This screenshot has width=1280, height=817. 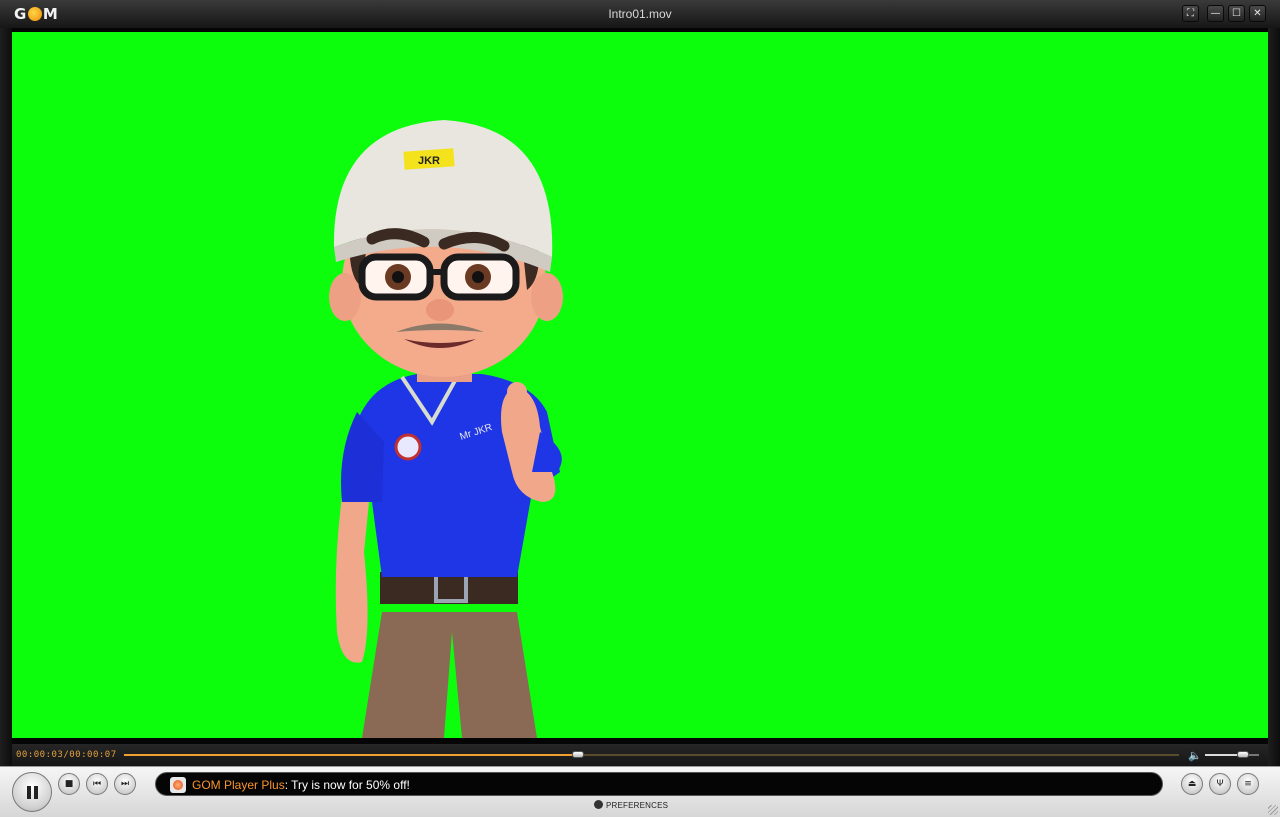 I want to click on pause-icon, so click(x=29, y=792).